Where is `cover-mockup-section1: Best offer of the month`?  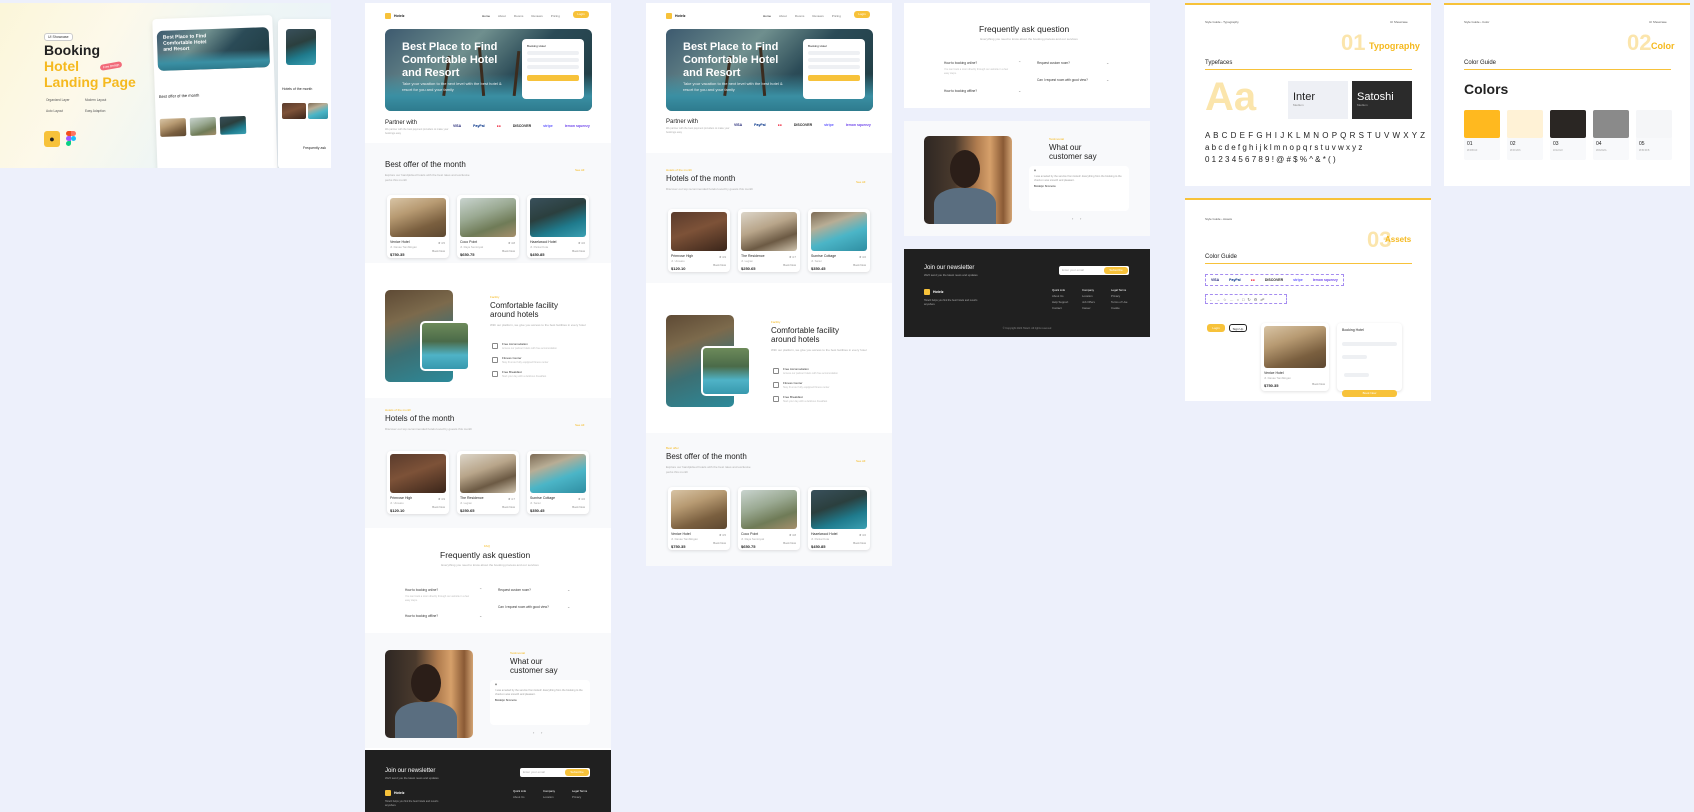 cover-mockup-section1: Best offer of the month is located at coordinates (179, 95).